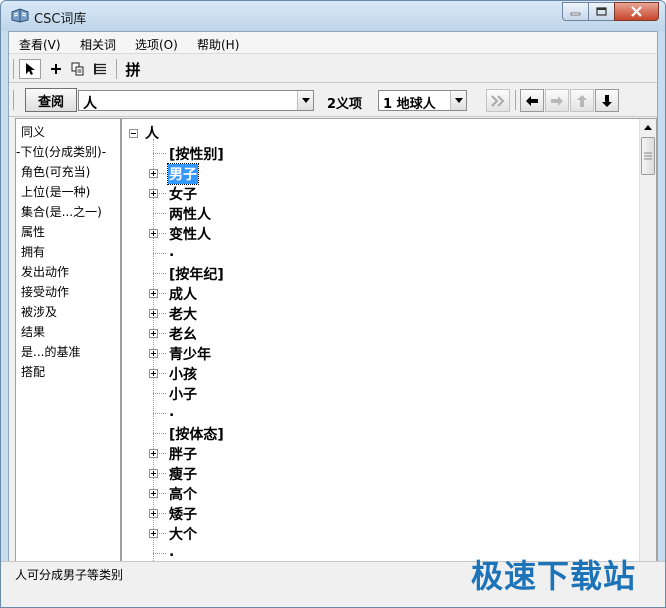 The width and height of the screenshot is (666, 608). What do you see at coordinates (183, 514) in the screenshot?
I see `tree-node-label: 矮子` at bounding box center [183, 514].